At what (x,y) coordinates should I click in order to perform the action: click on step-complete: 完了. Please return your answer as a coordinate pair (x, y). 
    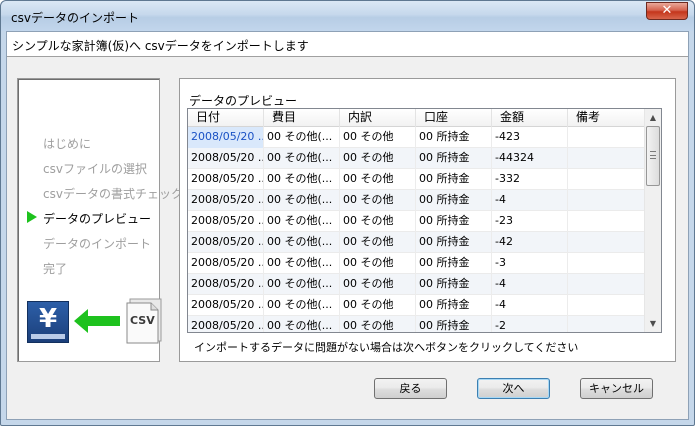
    Looking at the image, I should click on (55, 269).